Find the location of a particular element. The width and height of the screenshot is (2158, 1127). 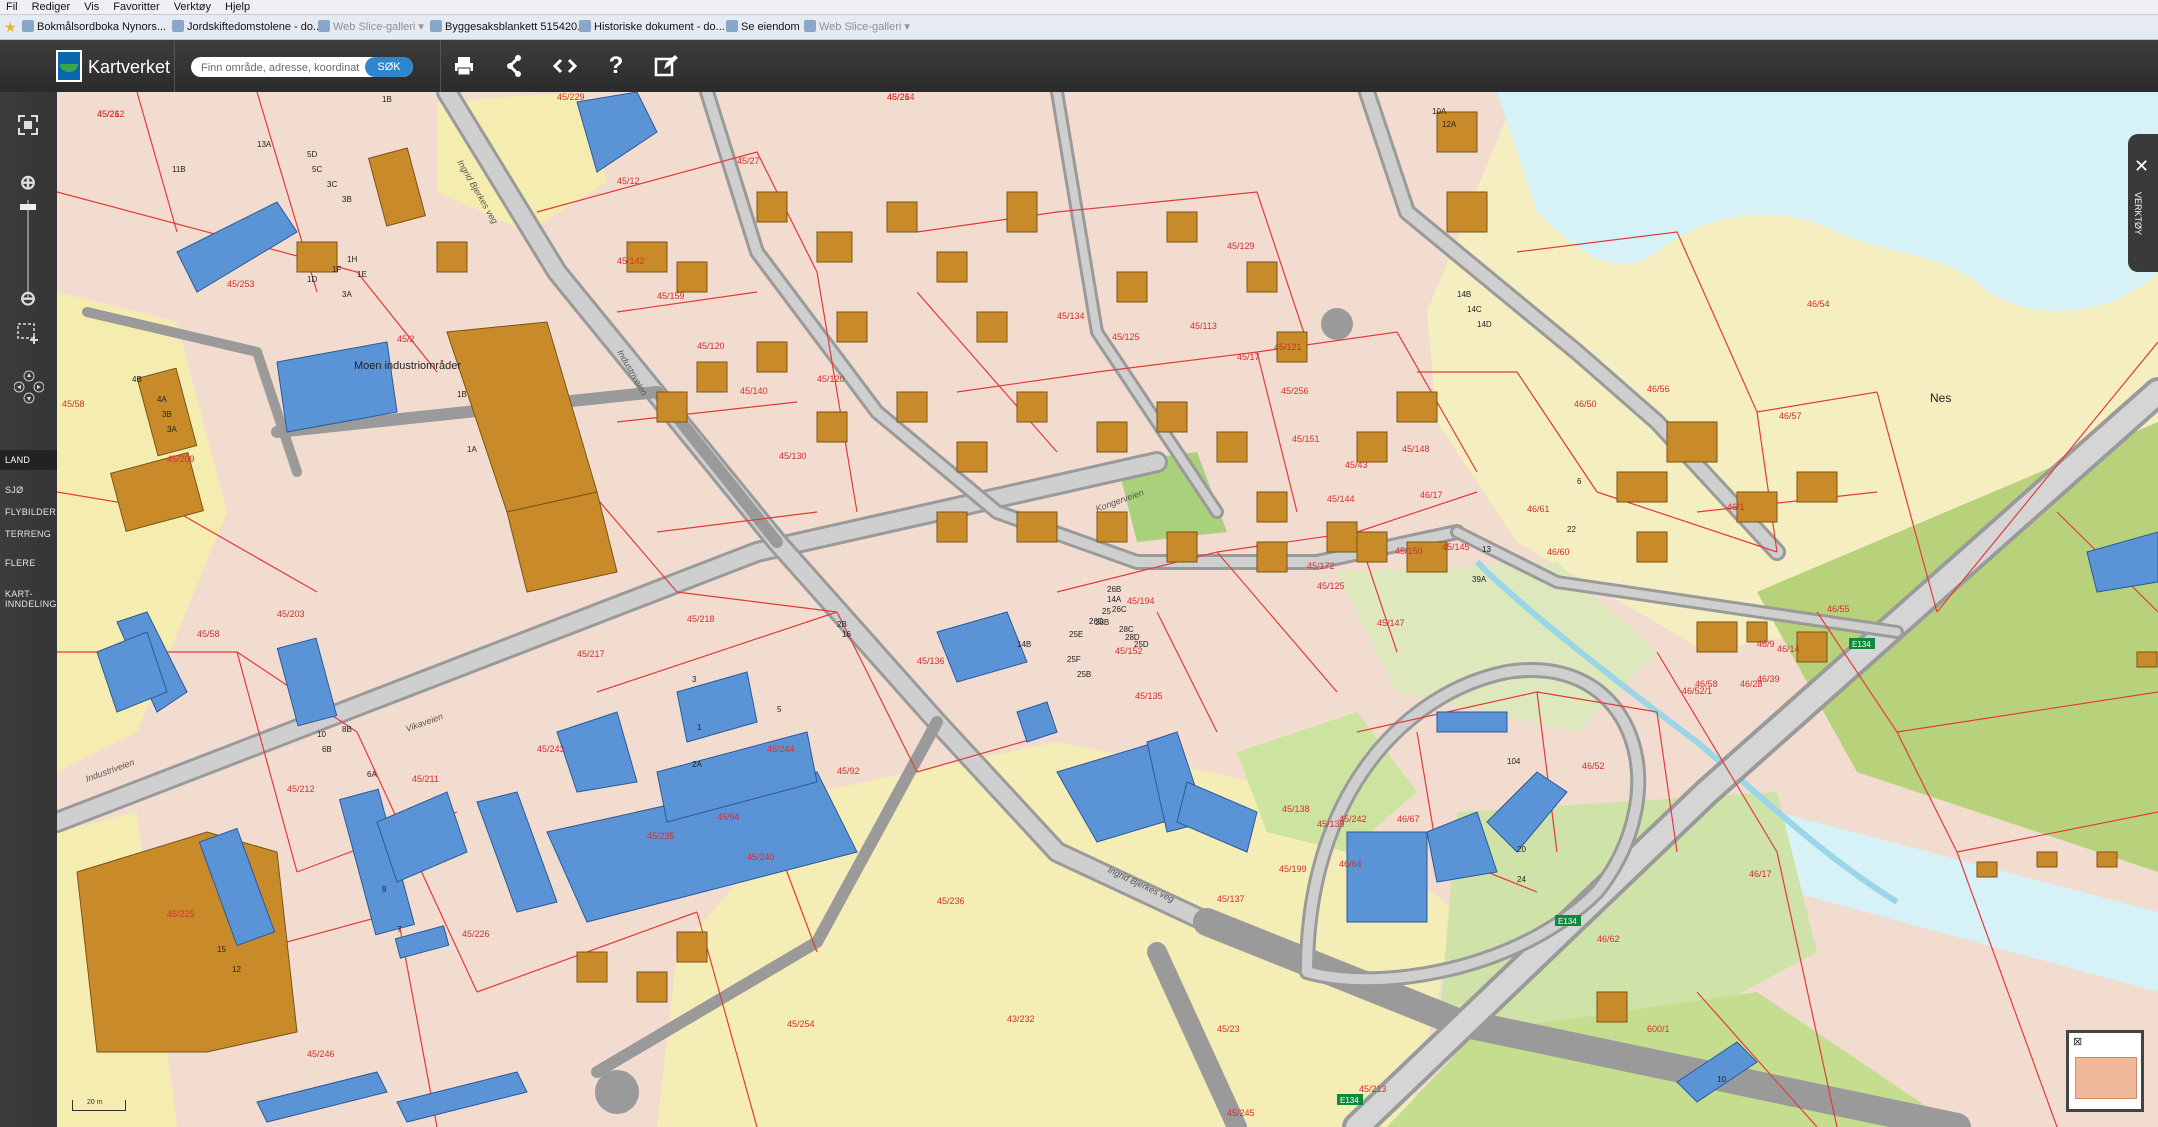

menu-tools: Verktøy is located at coordinates (193, 7).